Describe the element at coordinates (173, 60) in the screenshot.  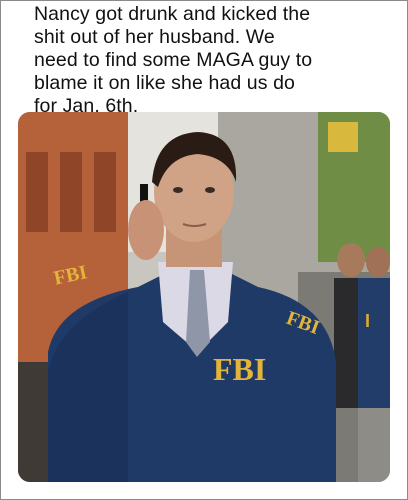
I see `caption-line-3: need to find some MAGA guy to` at that location.